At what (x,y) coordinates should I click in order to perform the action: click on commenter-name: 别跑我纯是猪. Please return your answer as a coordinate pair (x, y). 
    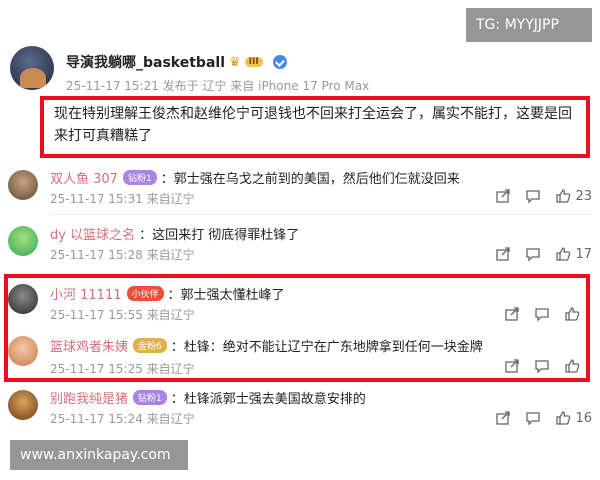
    Looking at the image, I should click on (89, 397).